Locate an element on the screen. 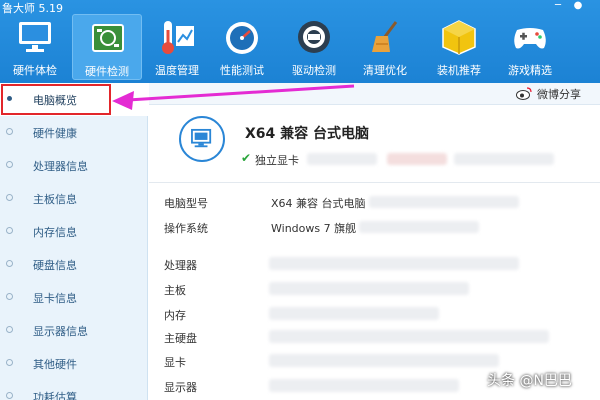  sidebar-item-other: 其他硬件 is located at coordinates (74, 363).